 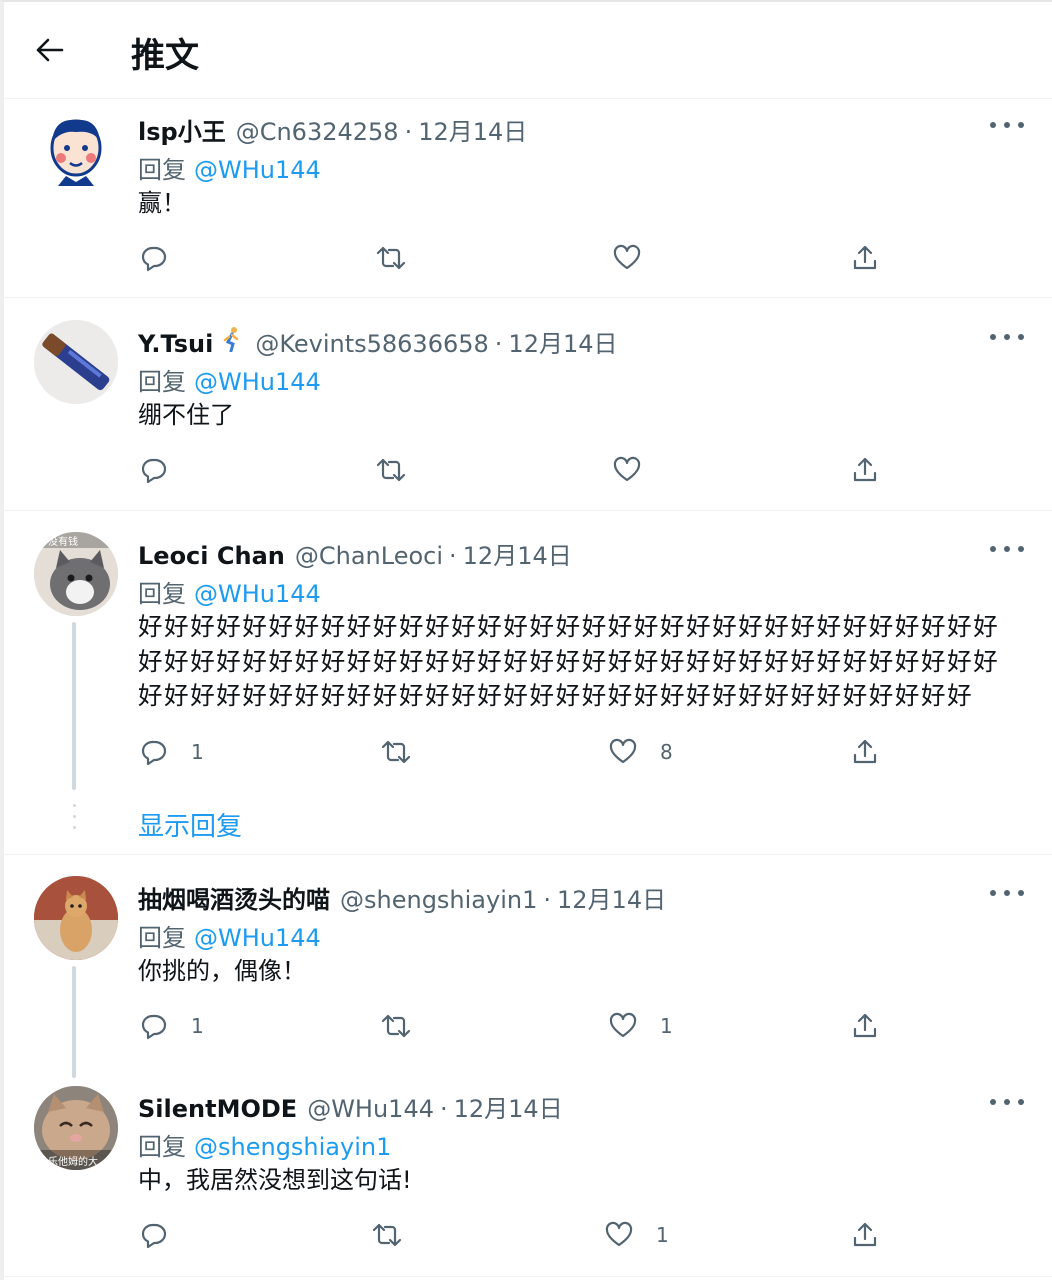 I want to click on user-handle: @Kevints58636658, so click(x=371, y=344).